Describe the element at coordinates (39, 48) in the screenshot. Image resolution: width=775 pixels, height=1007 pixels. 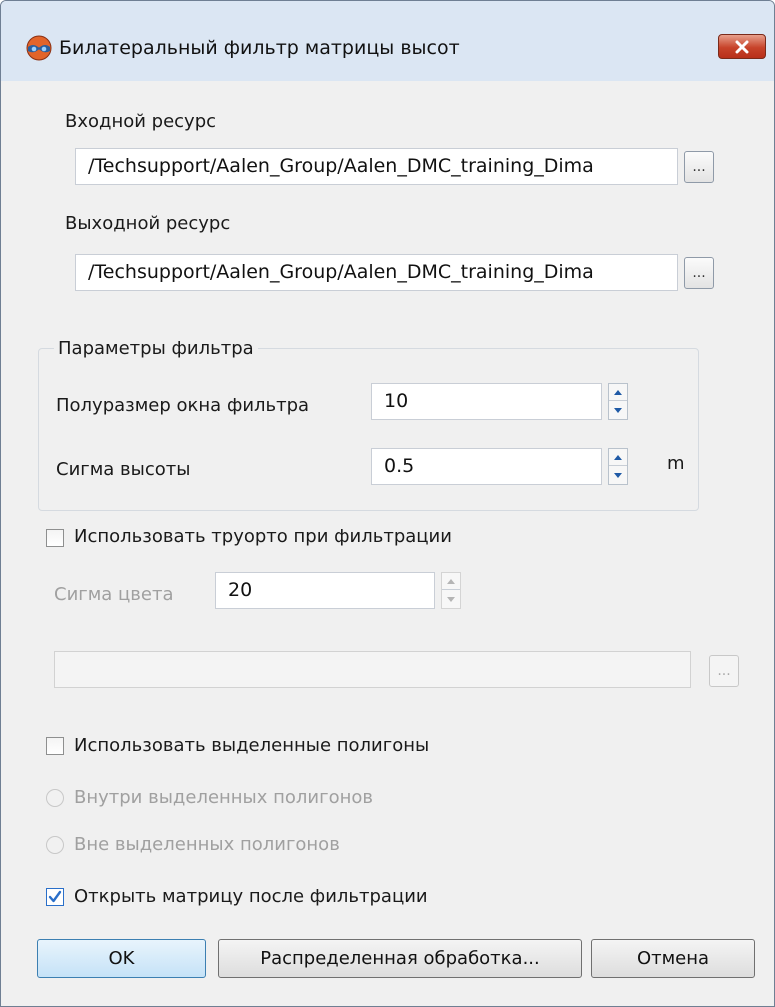
I see `app-logo-icon` at that location.